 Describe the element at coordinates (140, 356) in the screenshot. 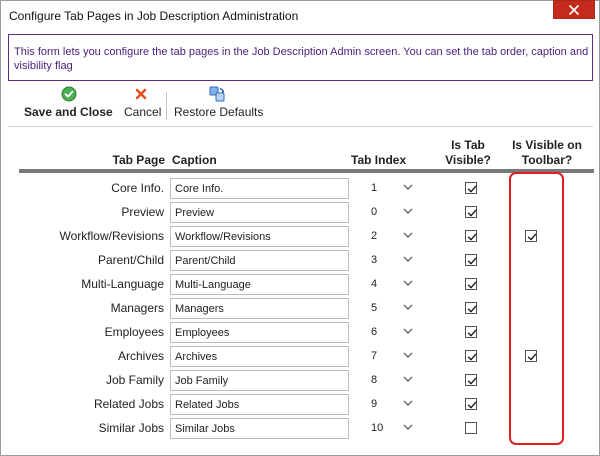

I see `tab-page-name: Archives` at that location.